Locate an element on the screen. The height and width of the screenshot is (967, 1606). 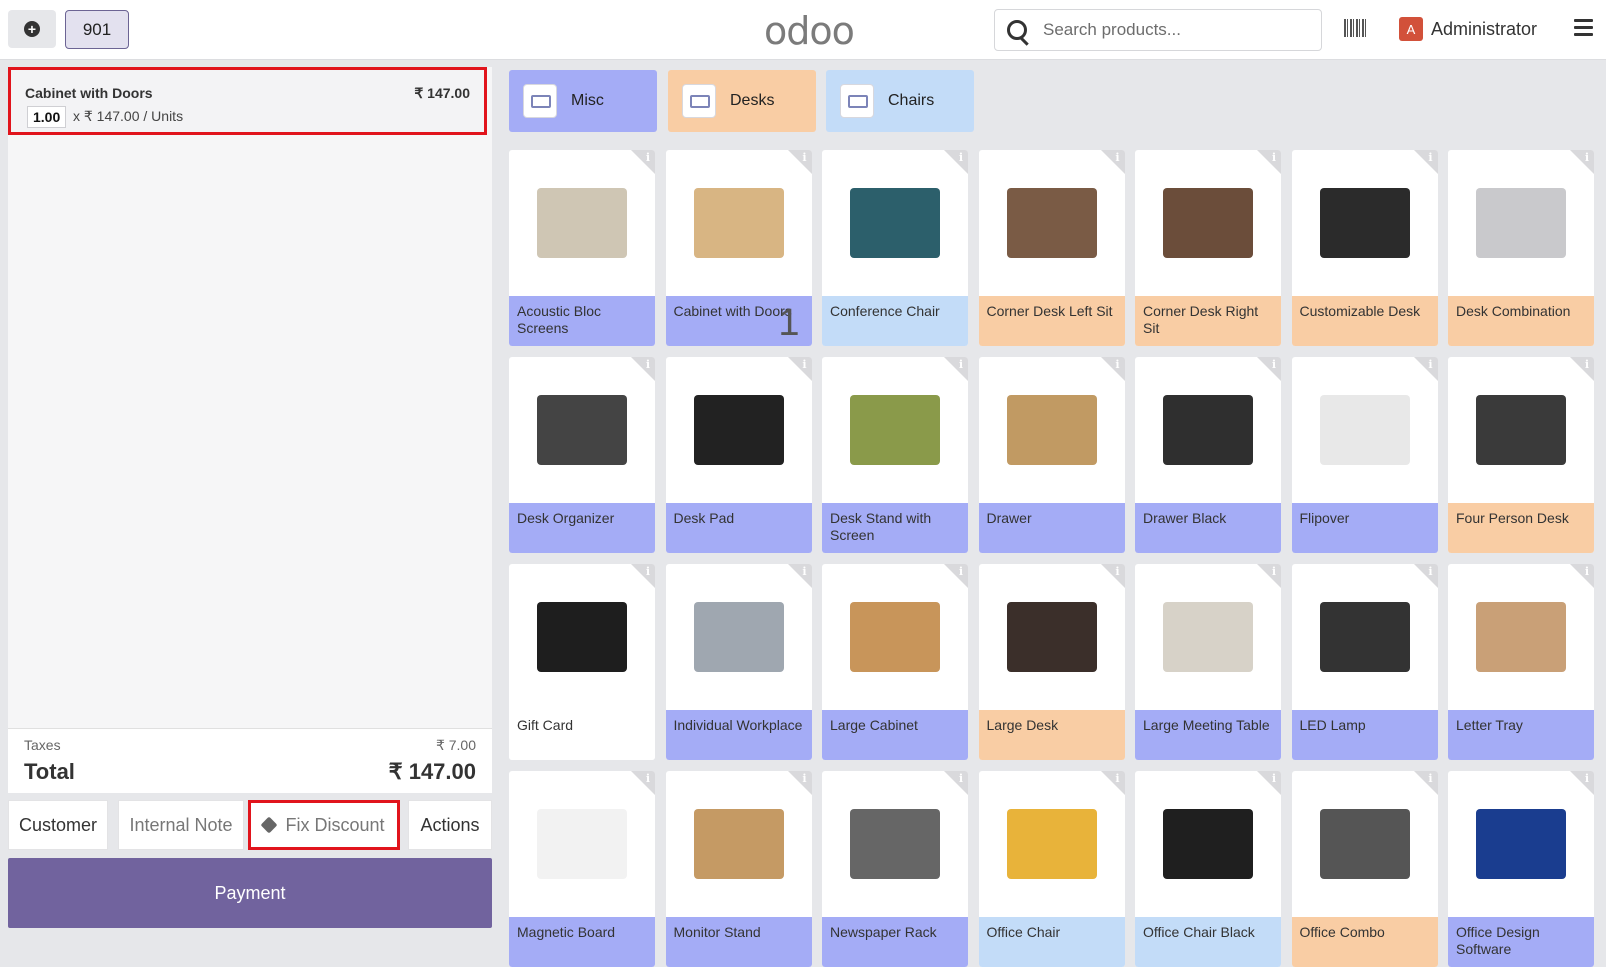
search-box is located at coordinates (1158, 30).